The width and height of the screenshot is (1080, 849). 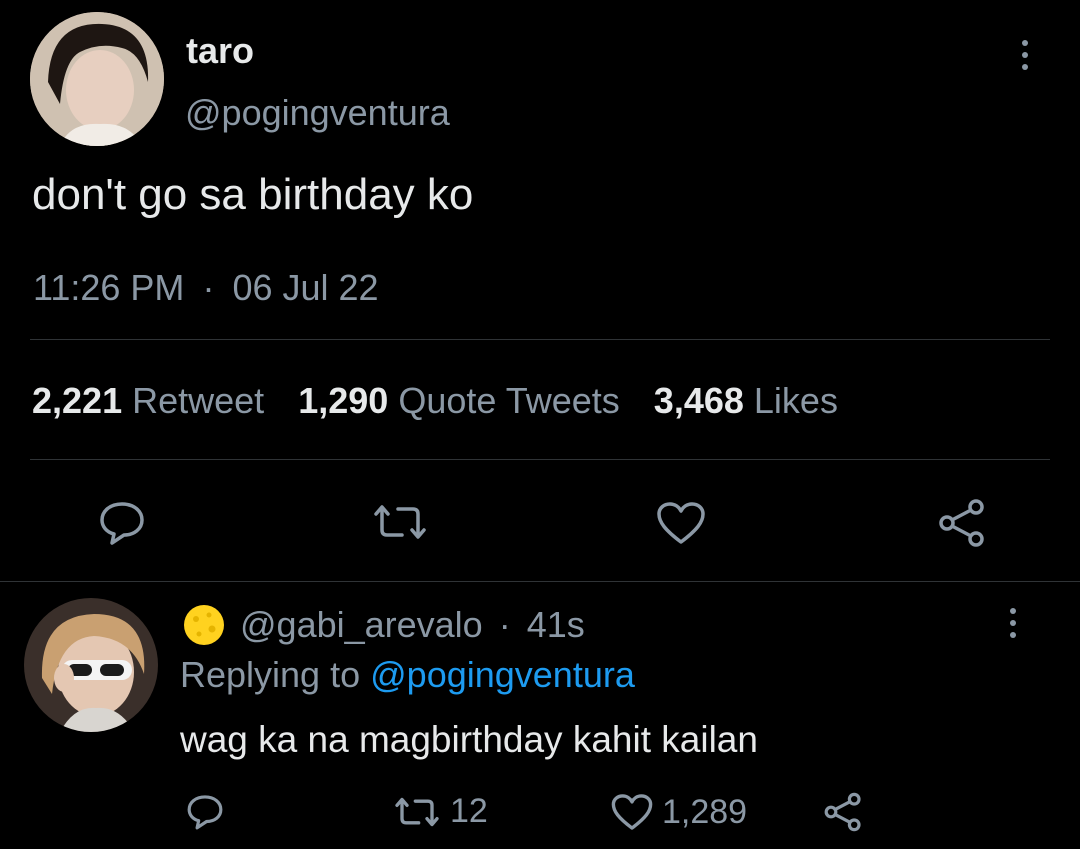 I want to click on likes-count: 3,468, so click(x=698, y=400).